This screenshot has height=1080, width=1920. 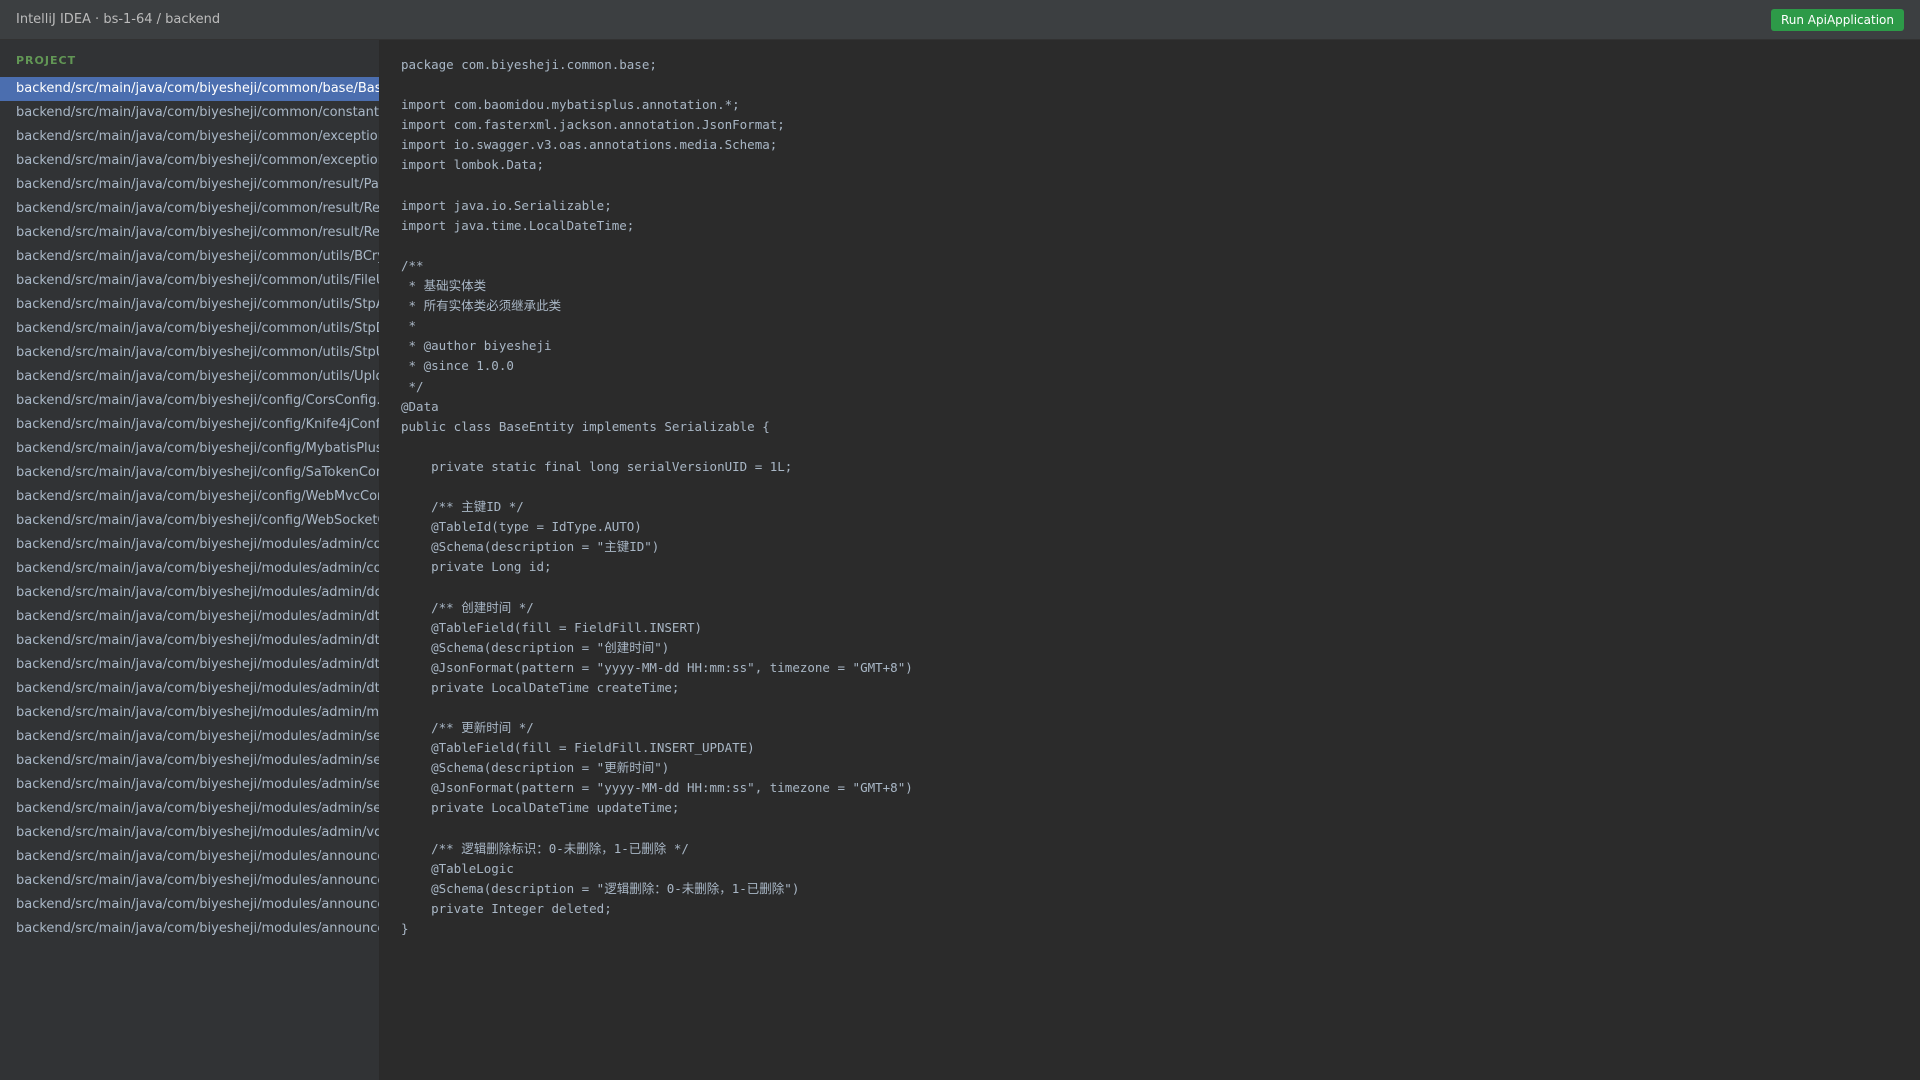 What do you see at coordinates (46, 60) in the screenshot?
I see `project-header: PROJECT` at bounding box center [46, 60].